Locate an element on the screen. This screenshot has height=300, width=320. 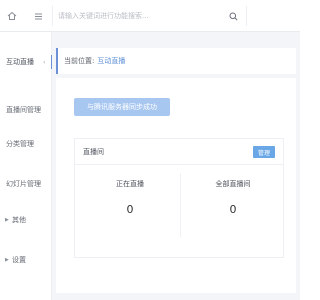
sidebar-item-interactive-live: 互动直播 ‹ is located at coordinates (26, 62).